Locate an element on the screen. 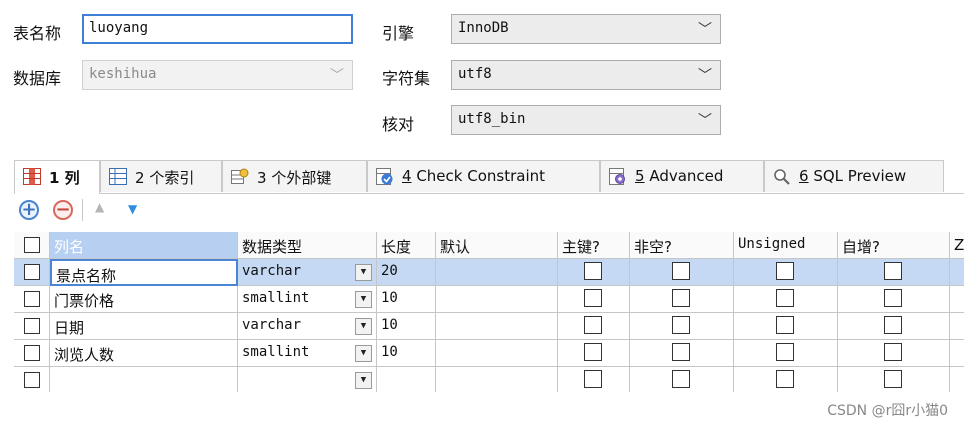  select-all-checkbox is located at coordinates (32, 245).